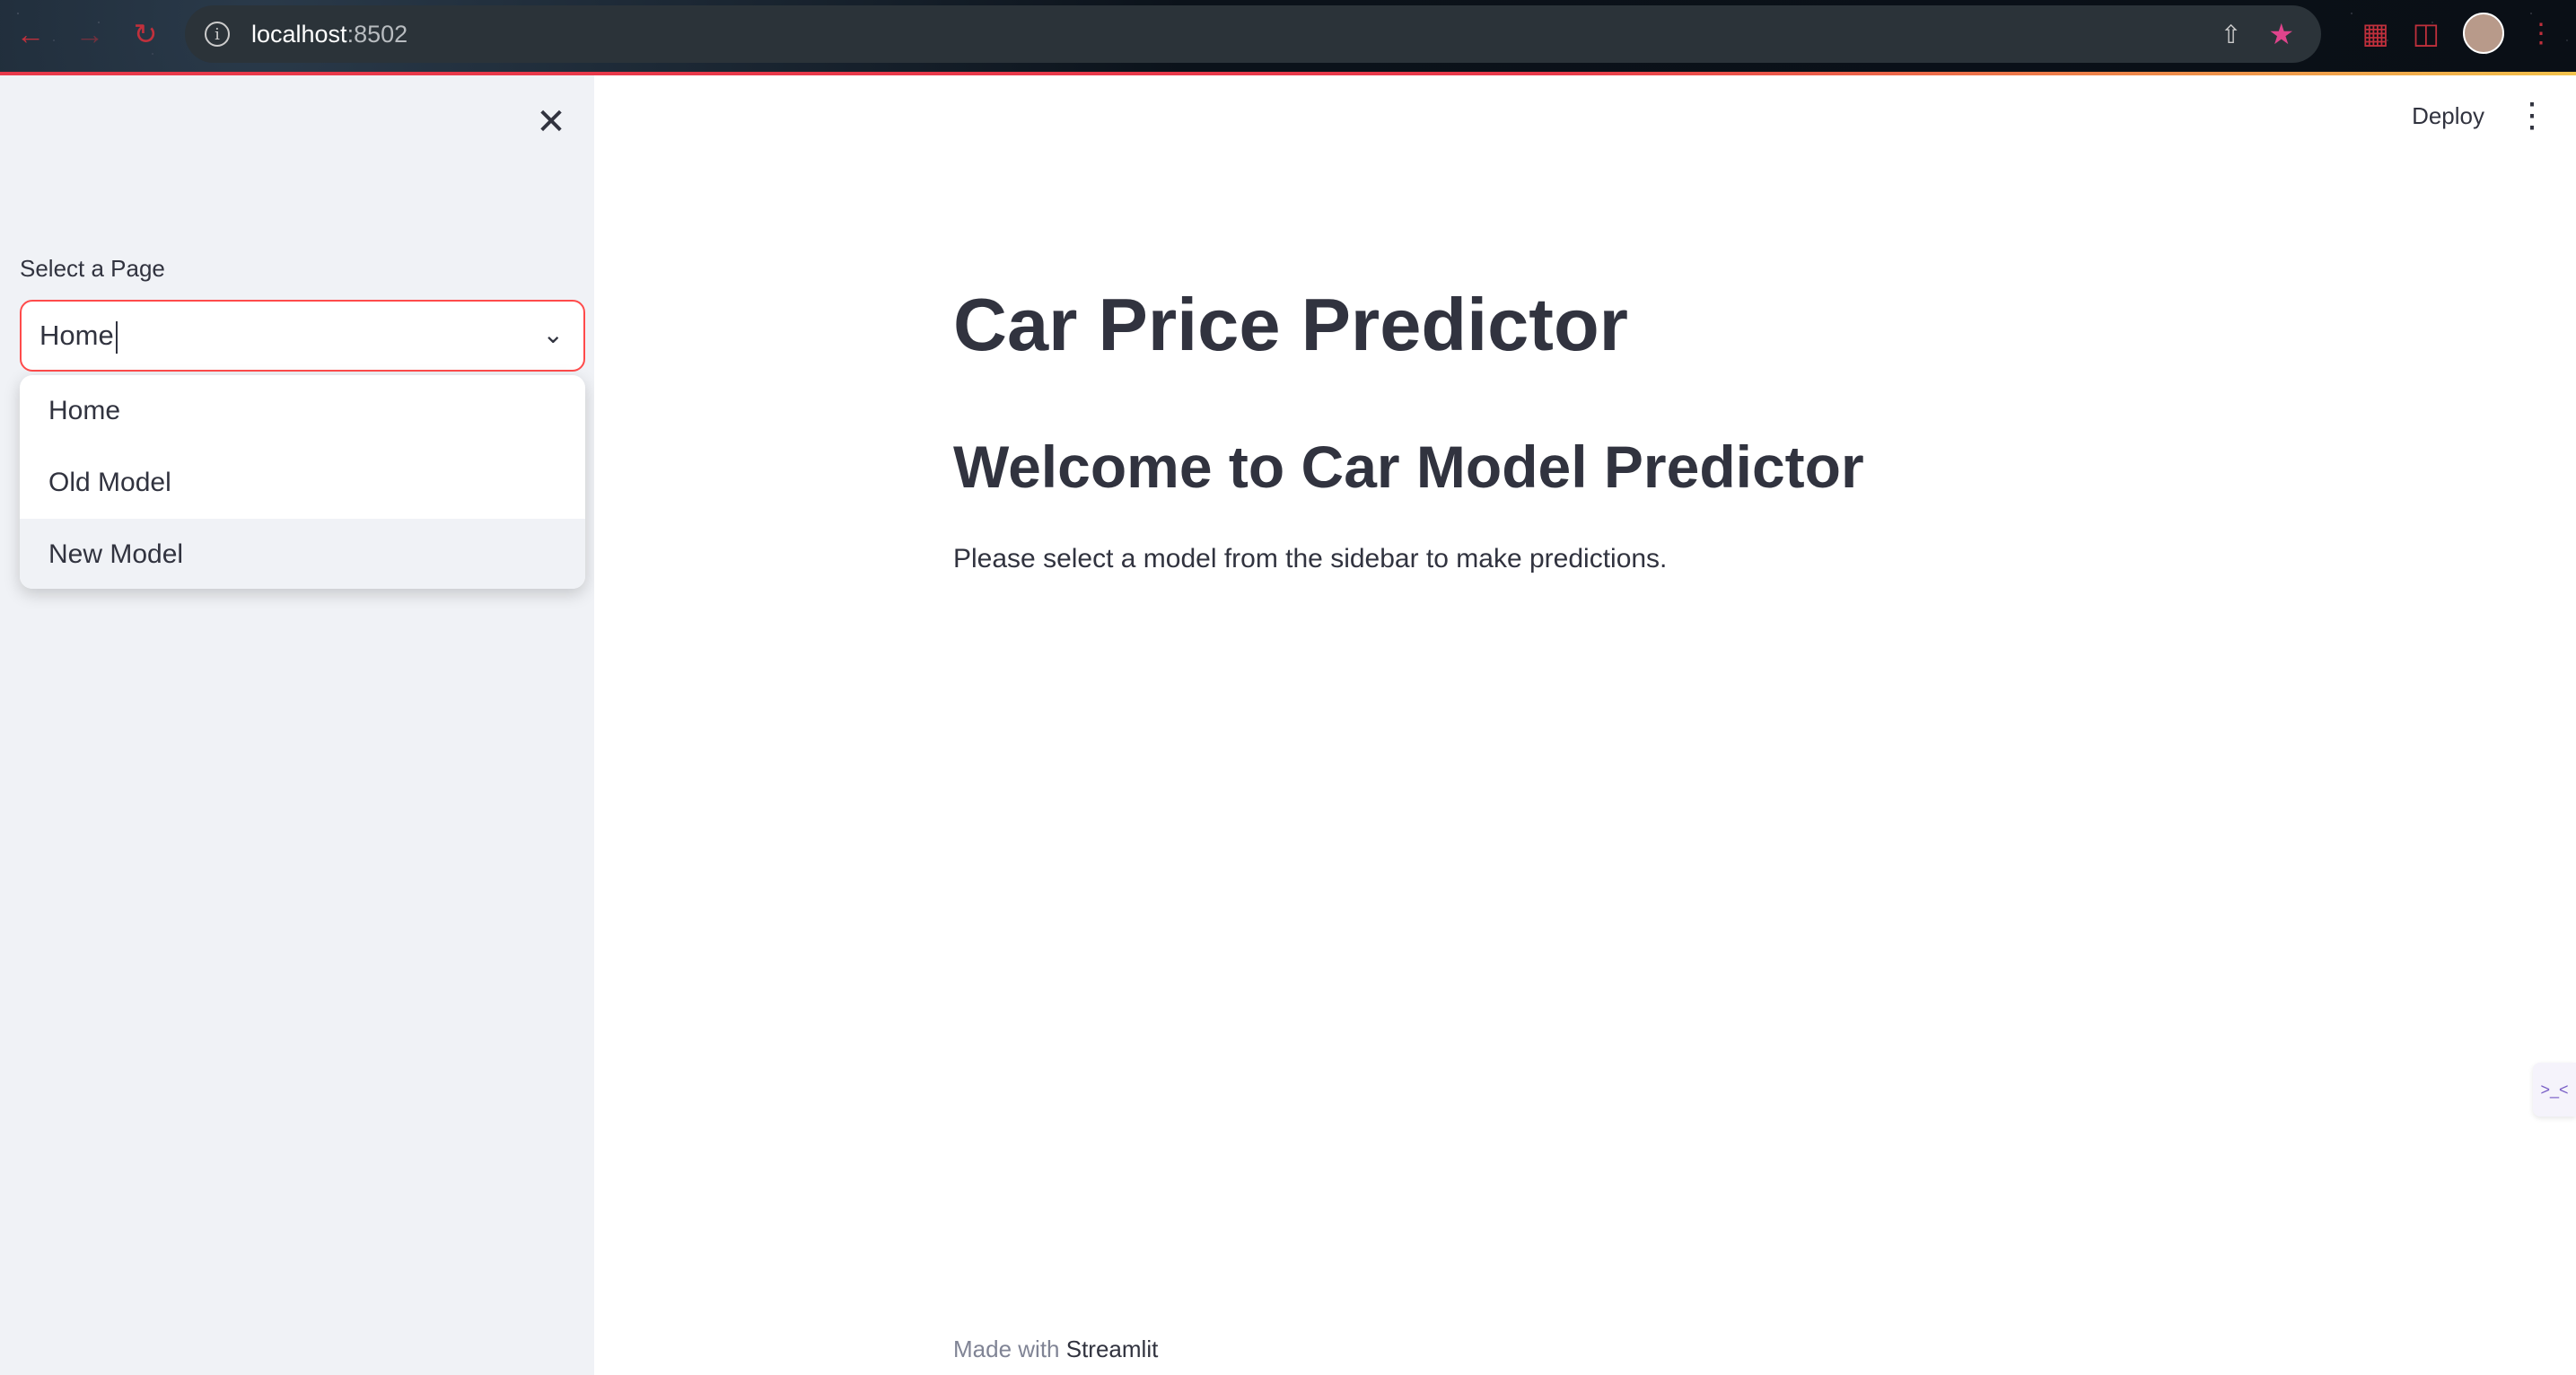 The image size is (2576, 1375). Describe the element at coordinates (302, 411) in the screenshot. I see `option-home: Home` at that location.